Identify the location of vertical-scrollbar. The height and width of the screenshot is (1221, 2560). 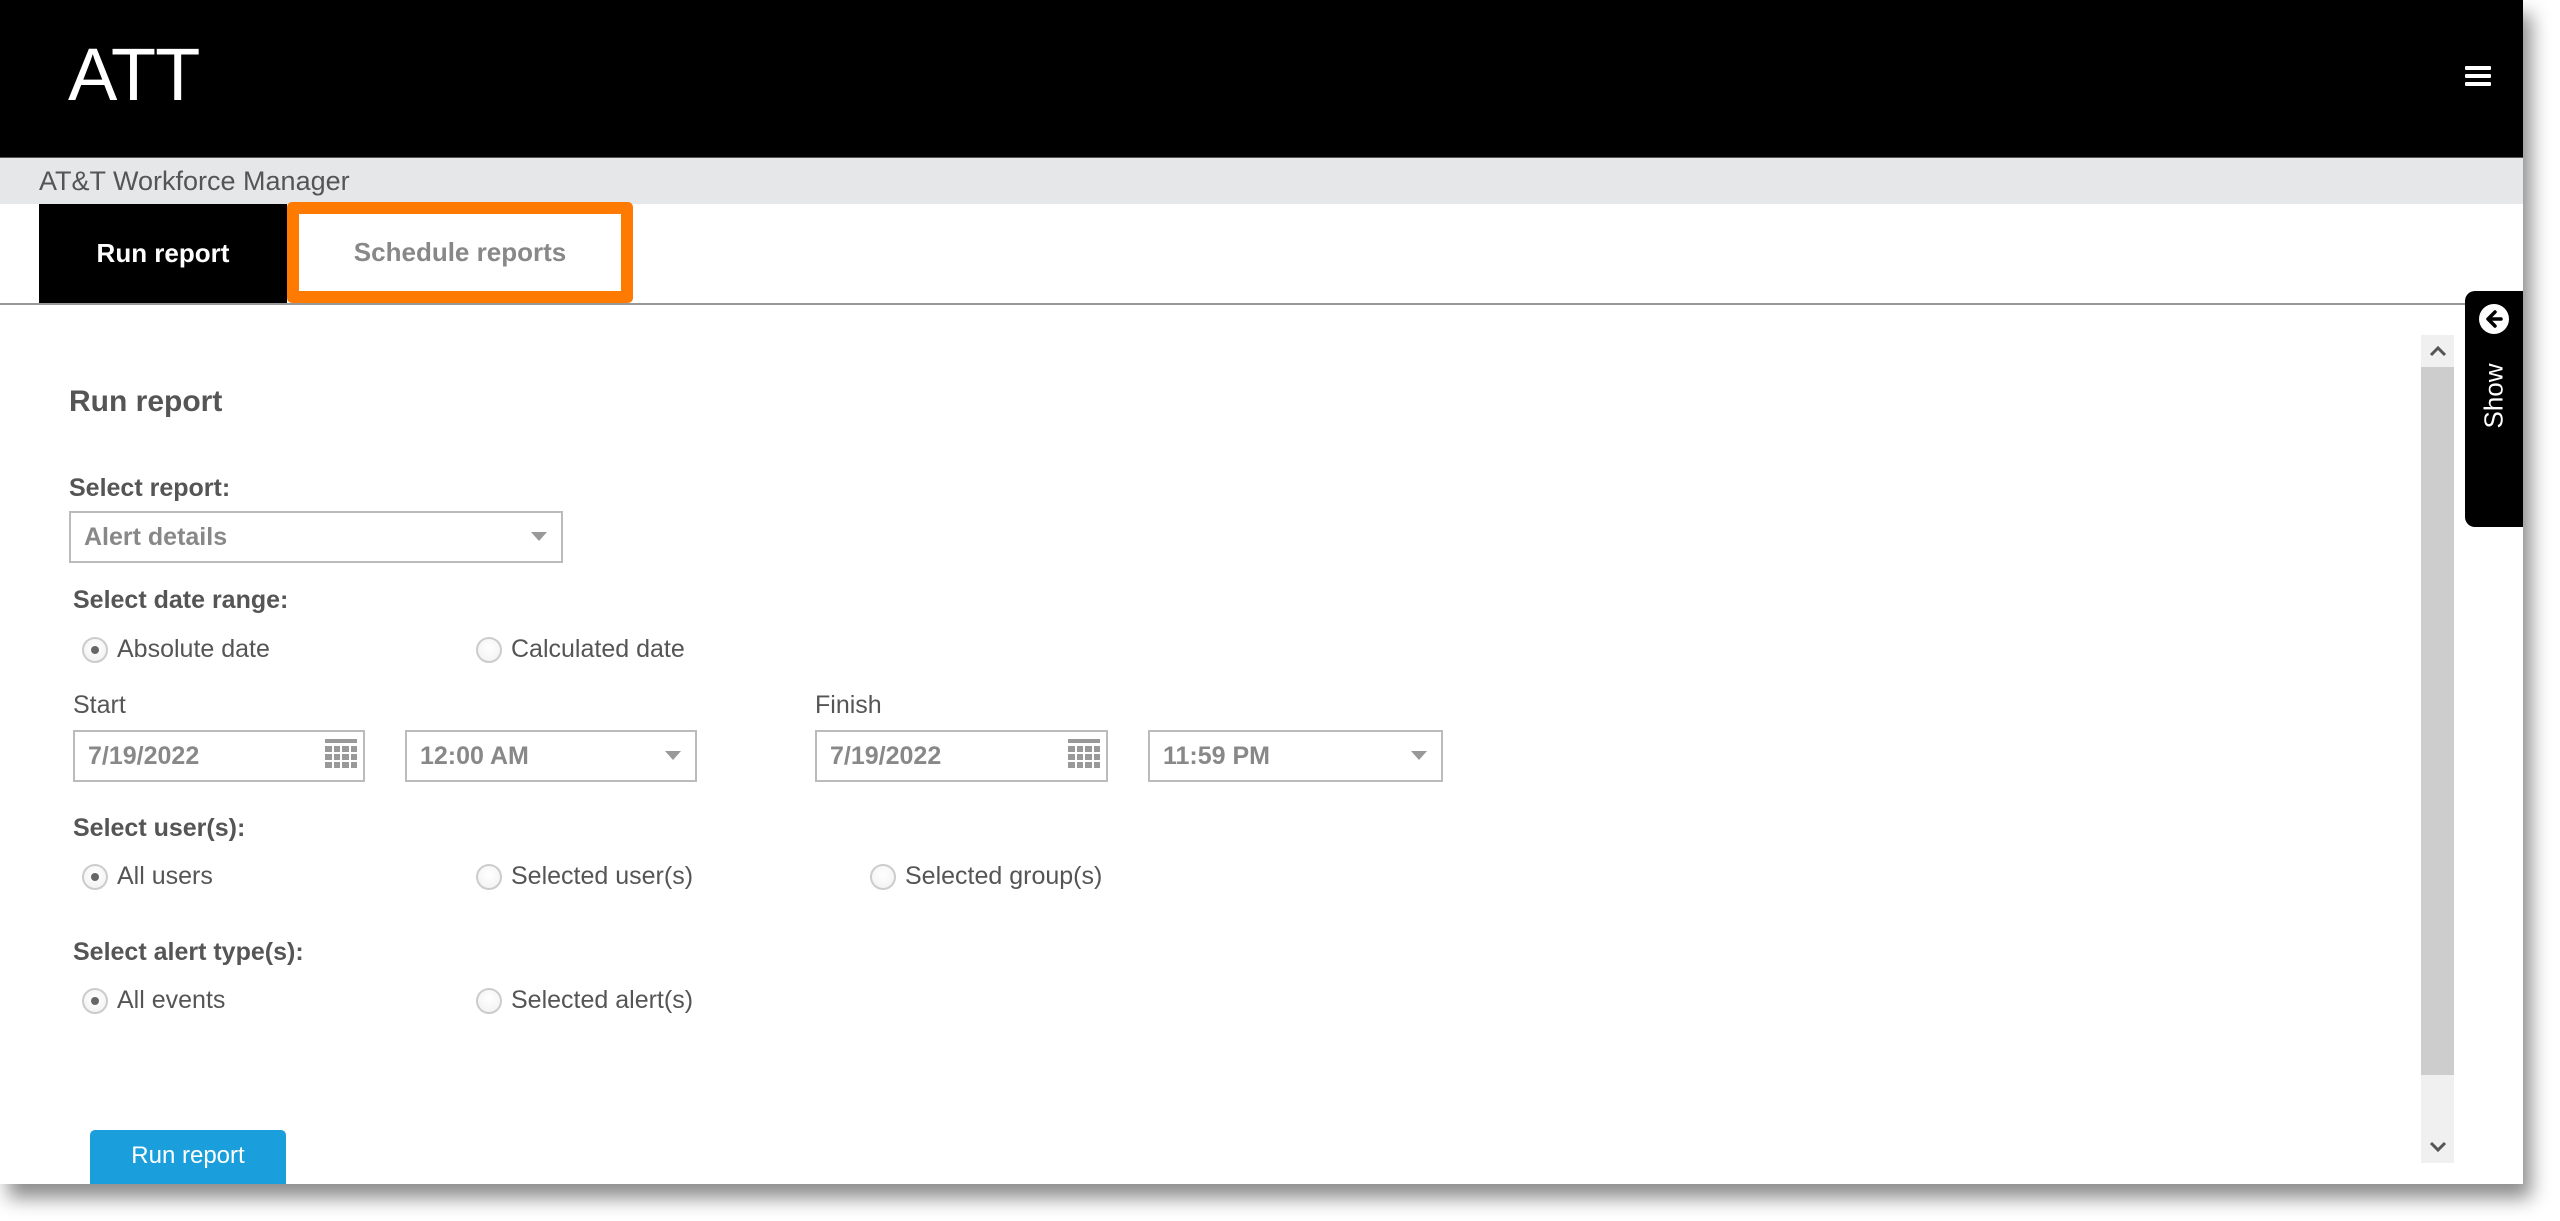
(2437, 749).